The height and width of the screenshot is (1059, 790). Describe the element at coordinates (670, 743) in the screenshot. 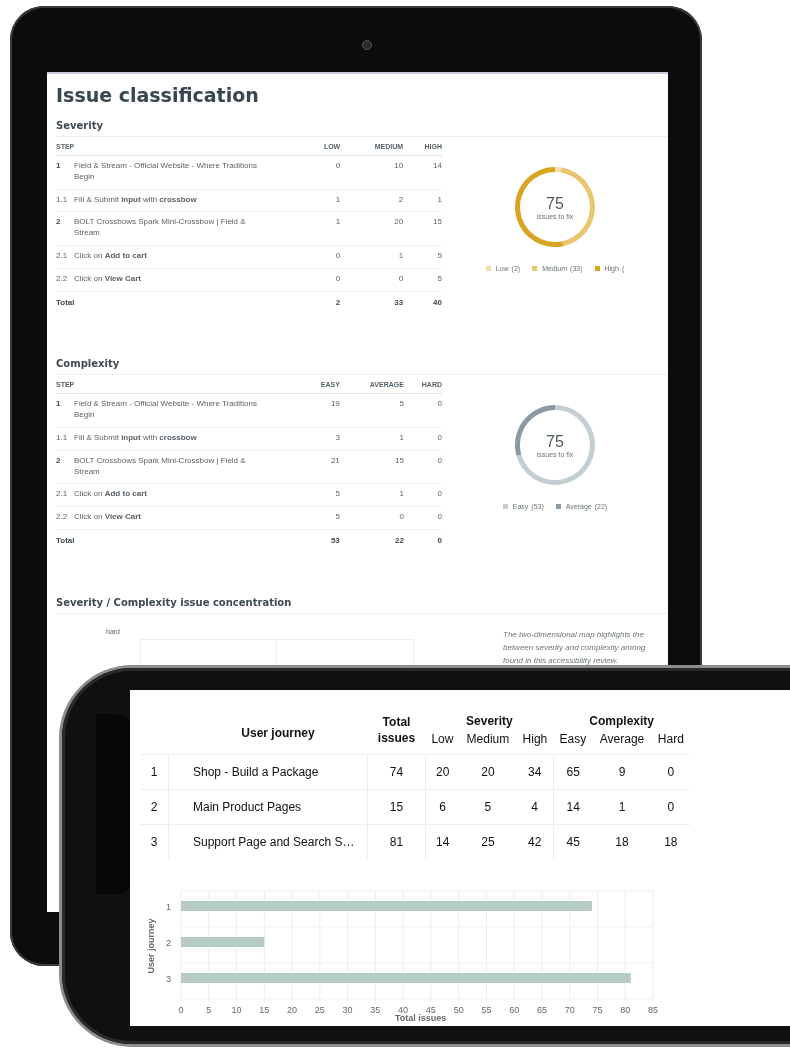

I see `column-header: Hard` at that location.